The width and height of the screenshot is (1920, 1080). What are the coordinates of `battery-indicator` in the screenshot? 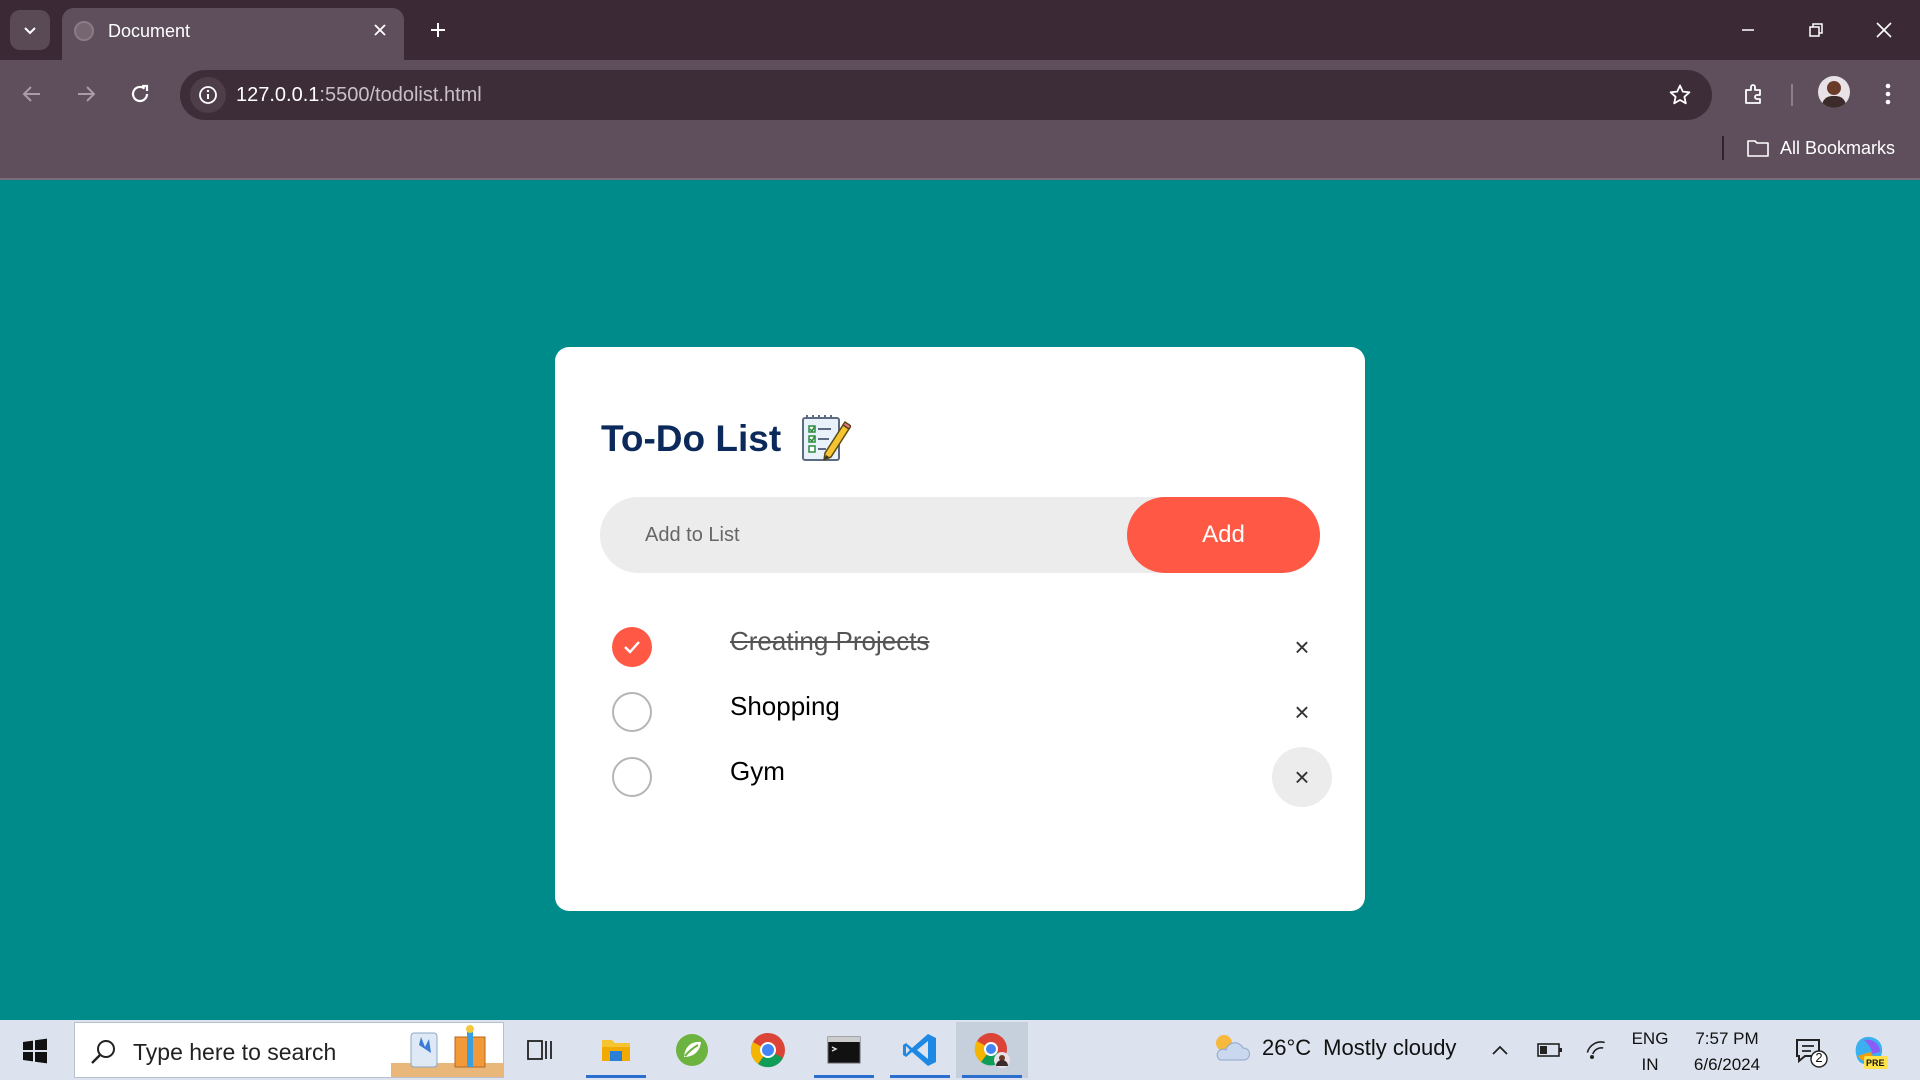 It's located at (1550, 1050).